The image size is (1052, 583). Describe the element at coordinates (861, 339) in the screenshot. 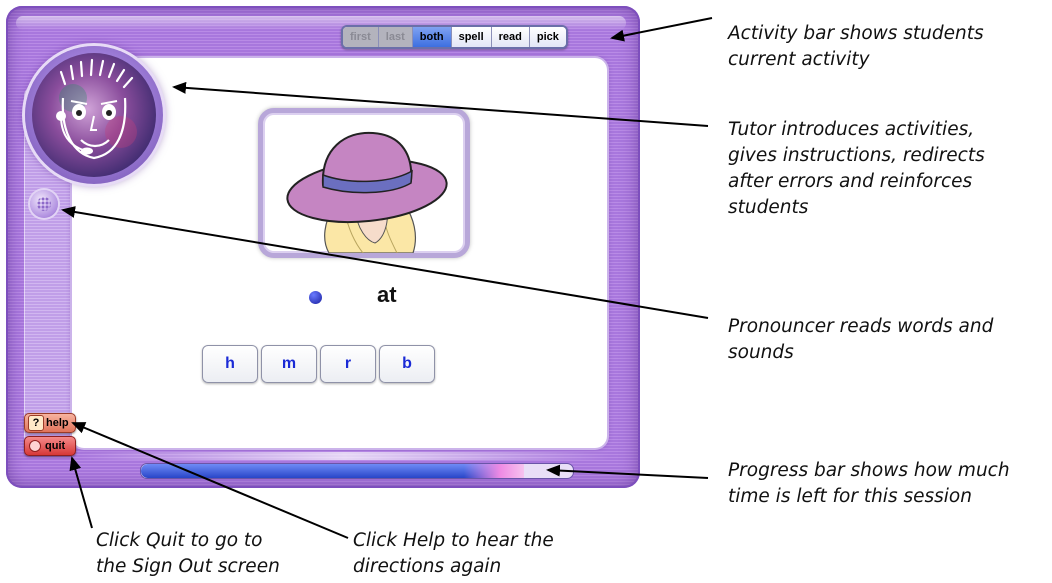

I see `callout-pronouncer: Pronouncer reads words and sounds` at that location.